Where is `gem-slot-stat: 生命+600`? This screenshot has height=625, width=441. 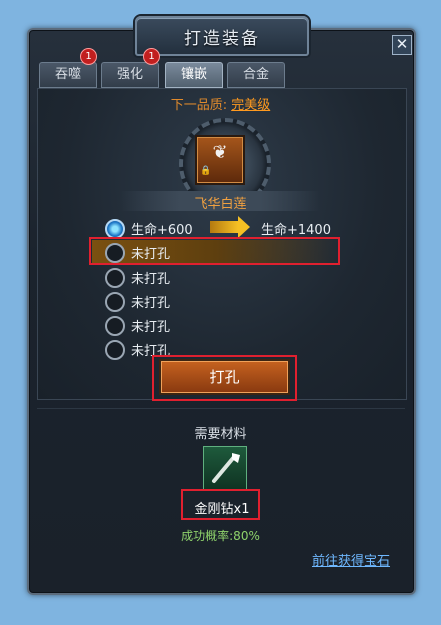 gem-slot-stat: 生命+600 is located at coordinates (162, 230).